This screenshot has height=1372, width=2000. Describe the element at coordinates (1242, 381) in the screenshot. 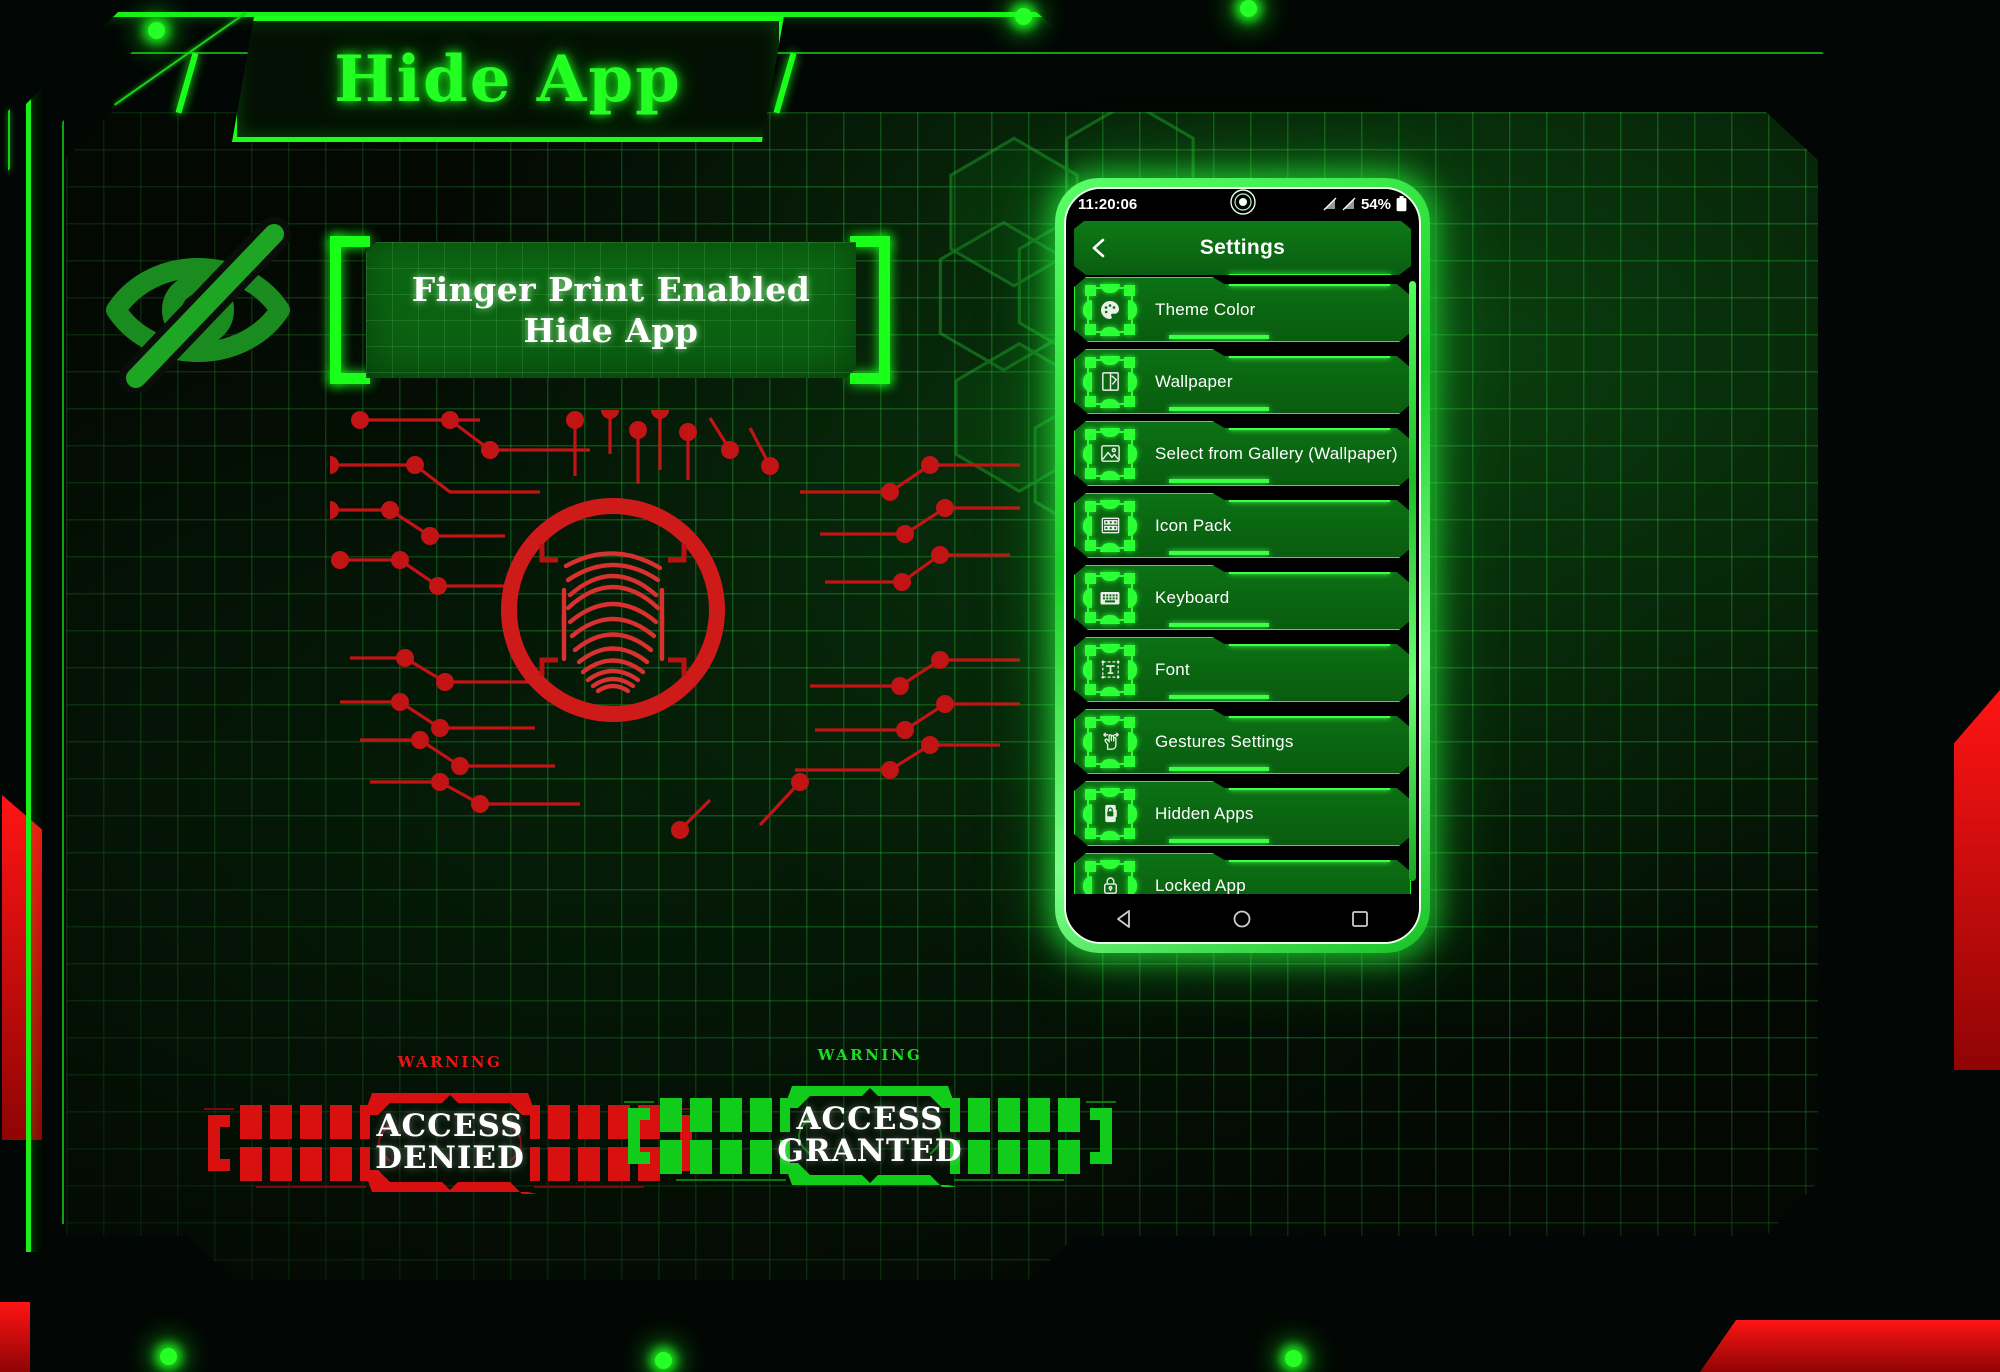

I see `settings-row-wallpaper: Wallpaper` at that location.